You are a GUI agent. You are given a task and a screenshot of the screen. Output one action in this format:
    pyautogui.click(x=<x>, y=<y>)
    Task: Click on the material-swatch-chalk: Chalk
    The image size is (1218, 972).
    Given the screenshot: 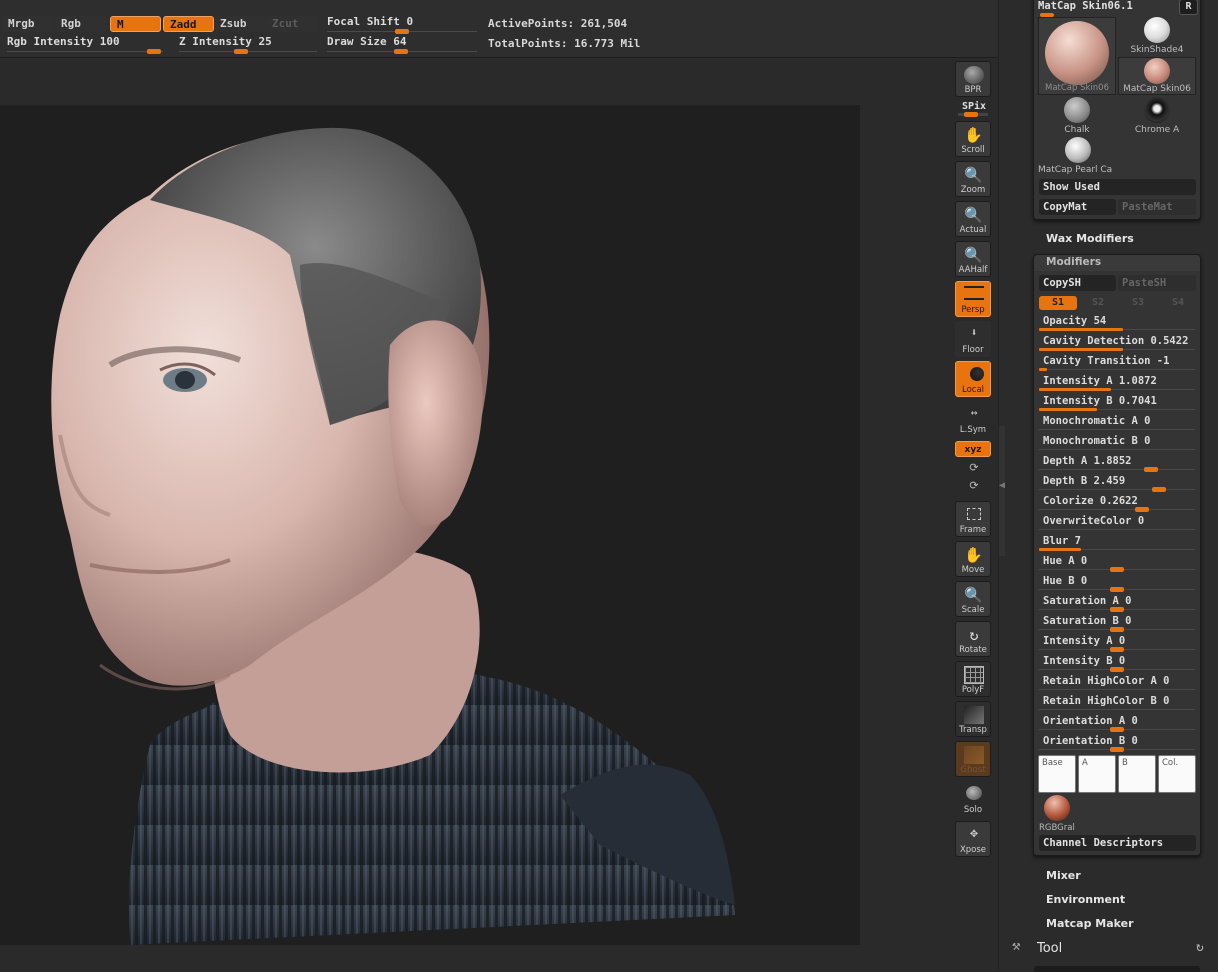 What is the action you would take?
    pyautogui.click(x=1077, y=116)
    